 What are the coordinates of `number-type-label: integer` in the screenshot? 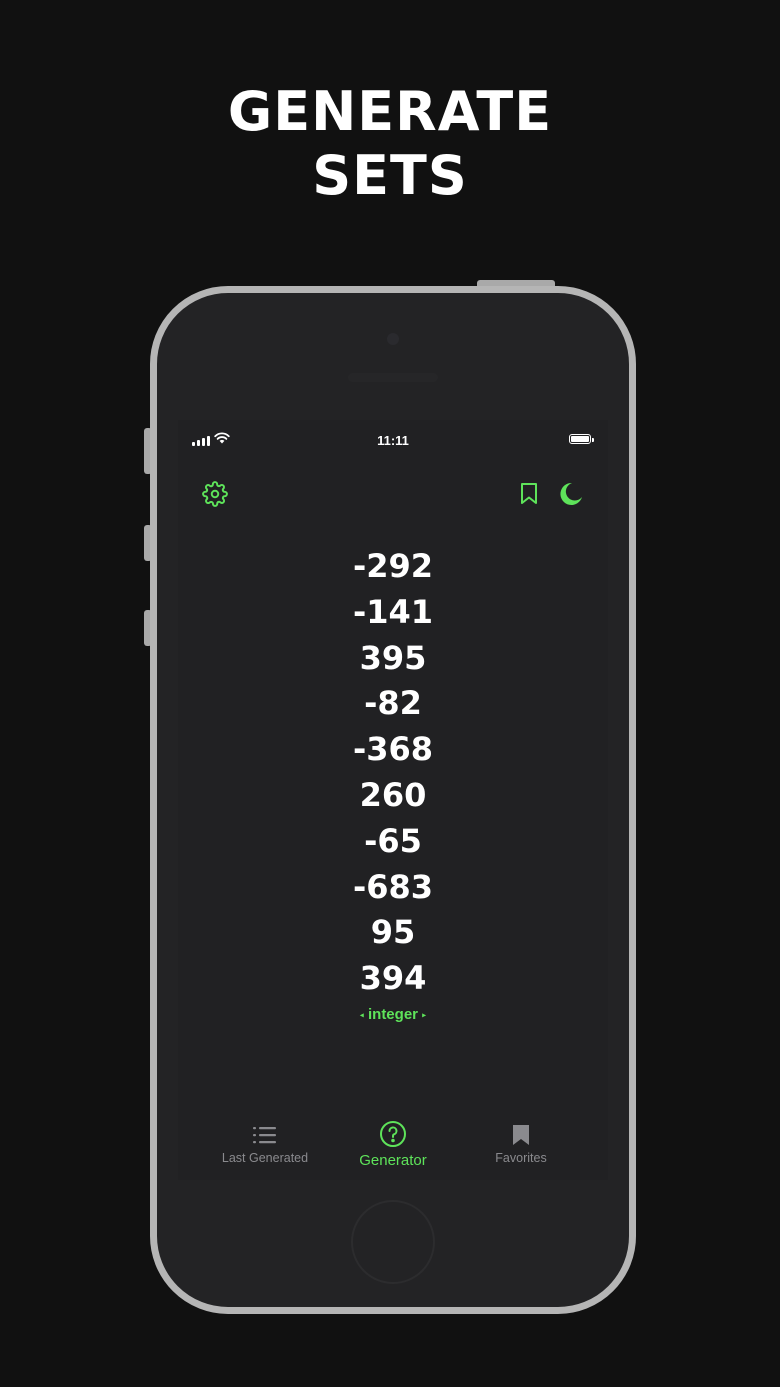 It's located at (392, 1014).